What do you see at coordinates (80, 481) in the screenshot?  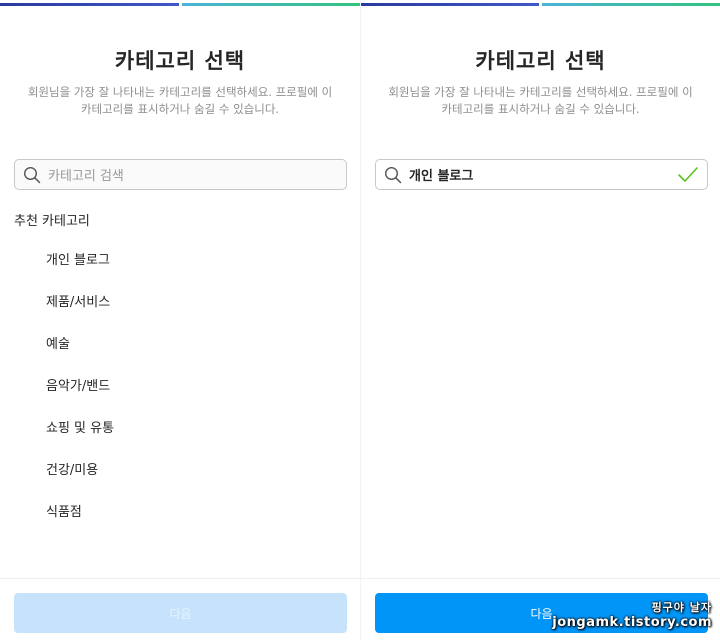 I see `category-item-health-beauty: 건강/미용` at bounding box center [80, 481].